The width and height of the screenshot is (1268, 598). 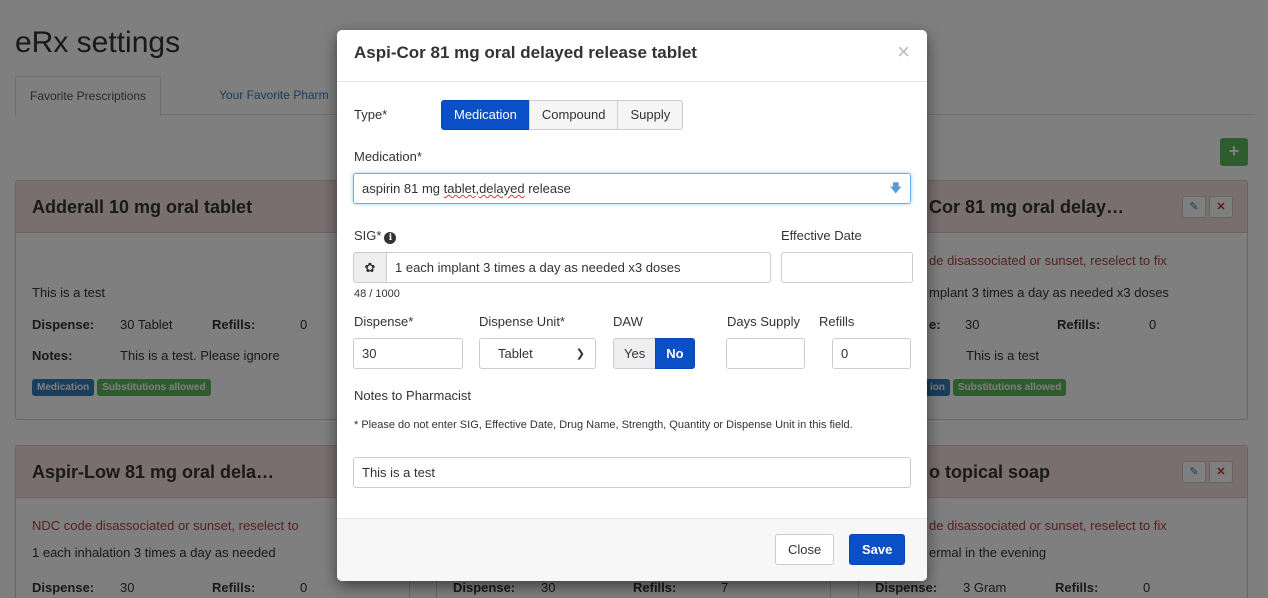 What do you see at coordinates (763, 321) in the screenshot?
I see `days-supply-label: Days Supply` at bounding box center [763, 321].